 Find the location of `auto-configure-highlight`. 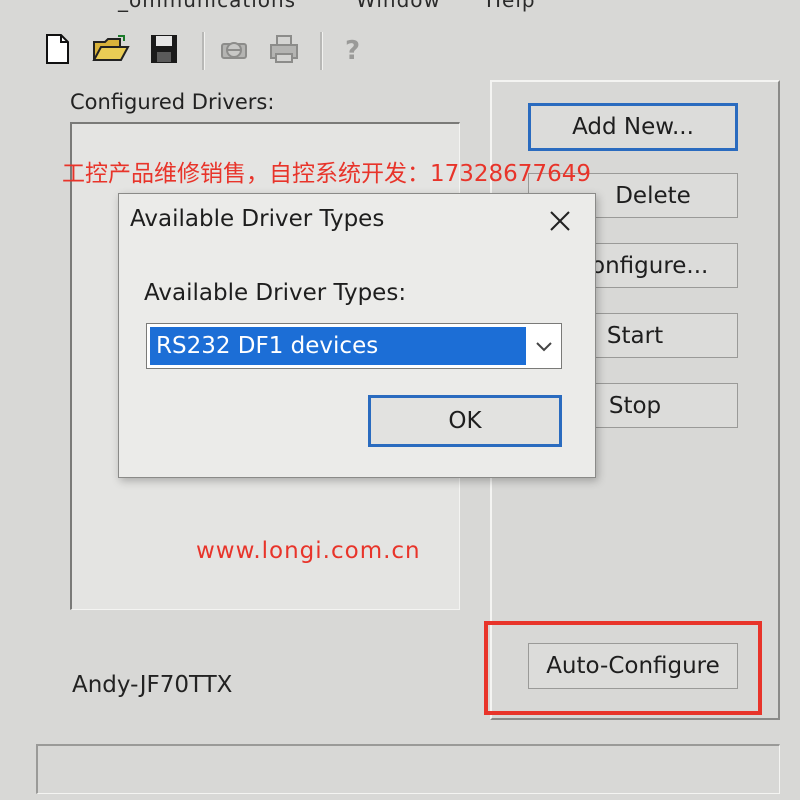

auto-configure-highlight is located at coordinates (623, 668).